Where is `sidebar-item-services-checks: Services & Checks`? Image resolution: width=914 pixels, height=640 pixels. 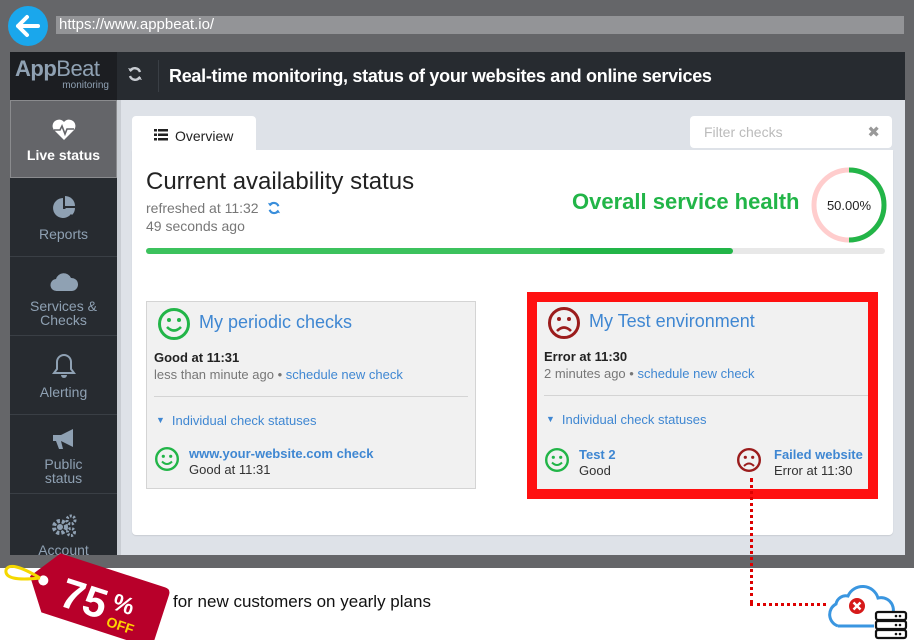
sidebar-item-services-checks: Services & Checks is located at coordinates (63, 297).